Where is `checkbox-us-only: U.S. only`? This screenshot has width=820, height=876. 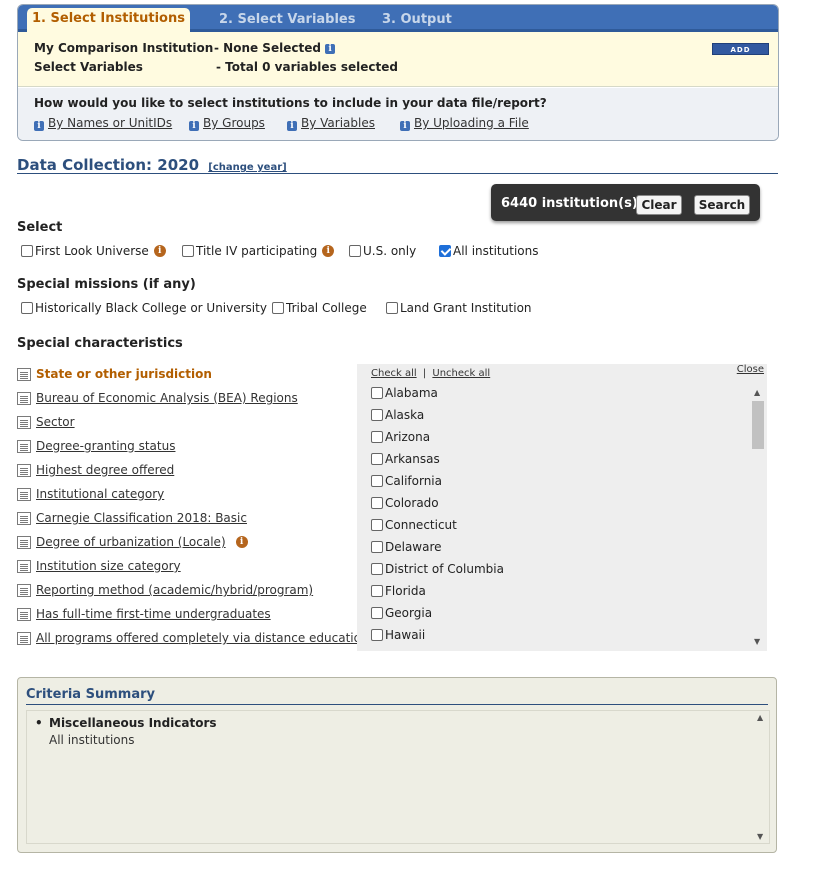 checkbox-us-only: U.S. only is located at coordinates (382, 251).